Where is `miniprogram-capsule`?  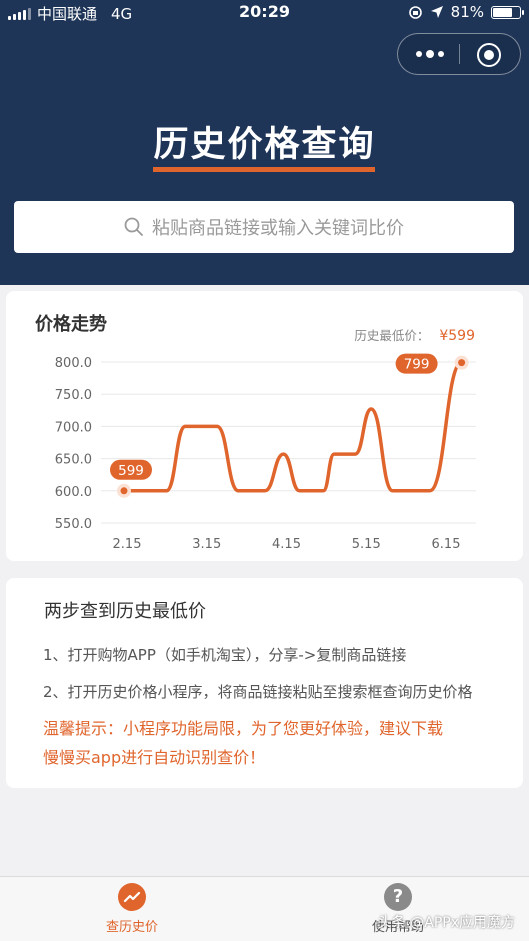
miniprogram-capsule is located at coordinates (459, 54).